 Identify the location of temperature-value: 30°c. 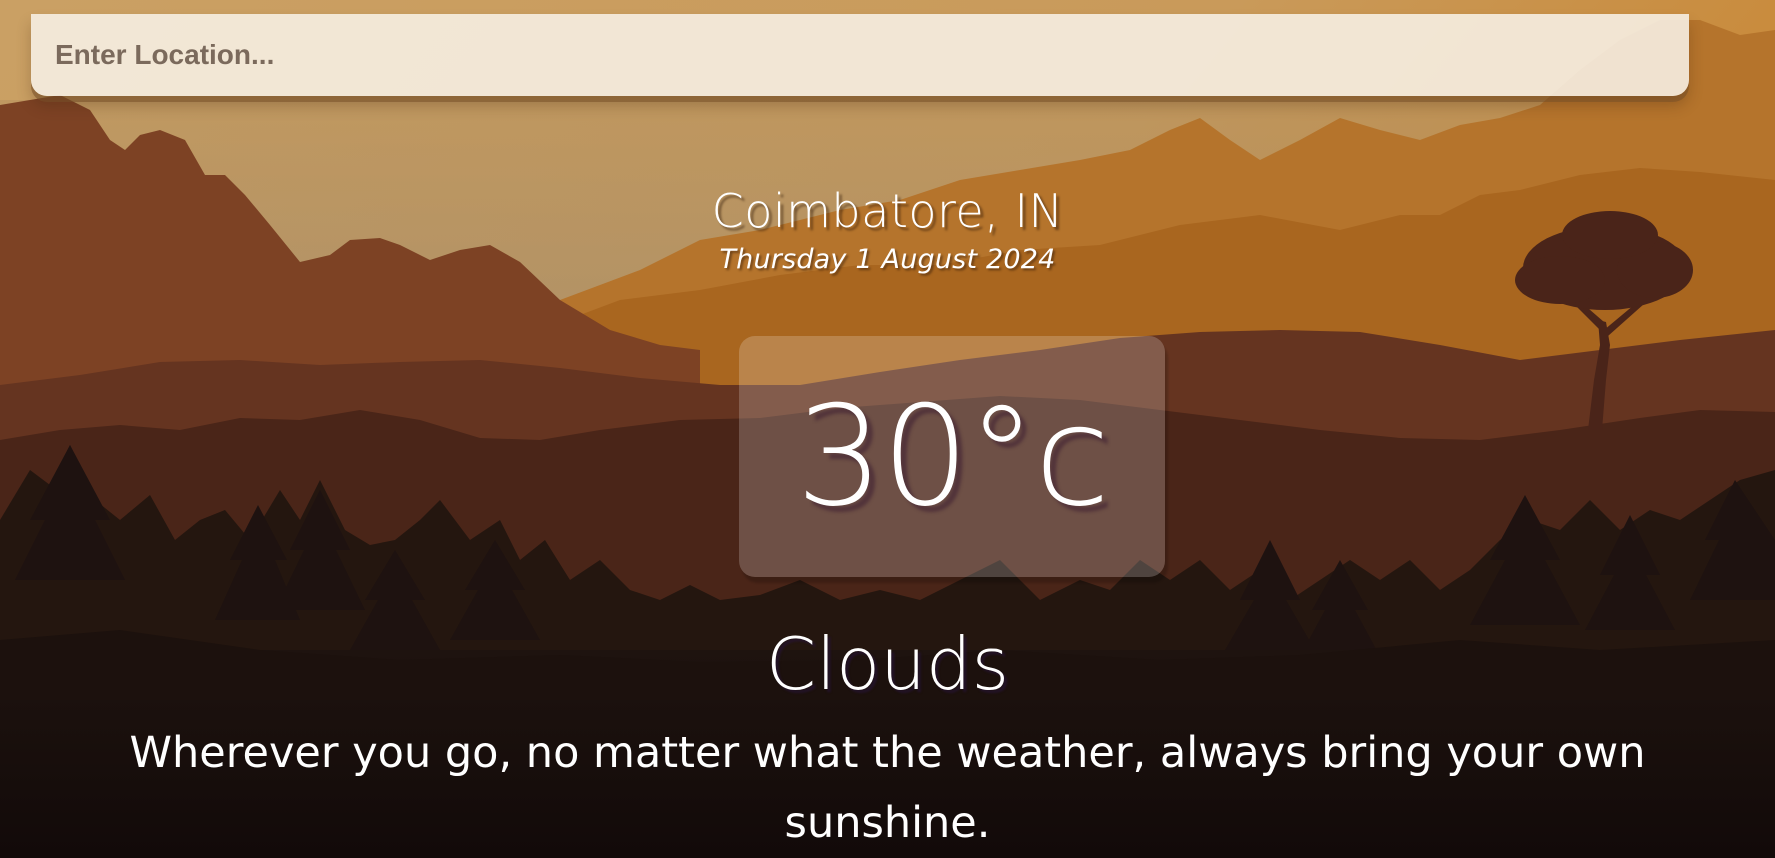
(952, 456).